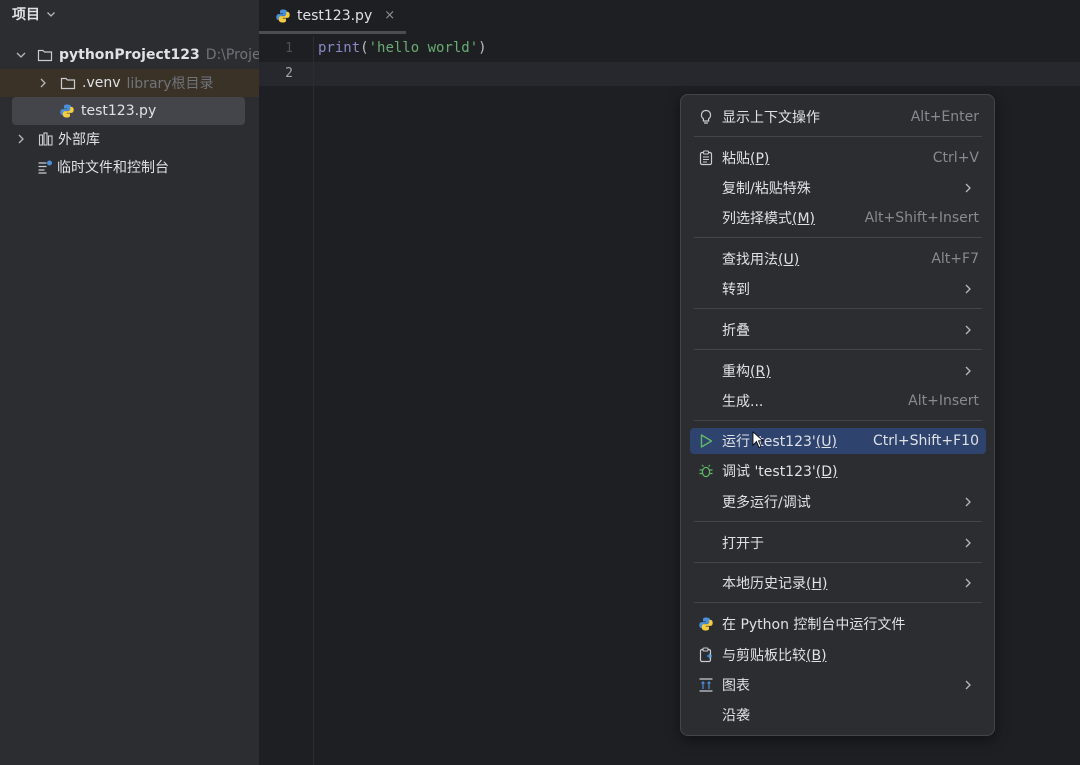  Describe the element at coordinates (289, 48) in the screenshot. I see `line-number: 1` at that location.